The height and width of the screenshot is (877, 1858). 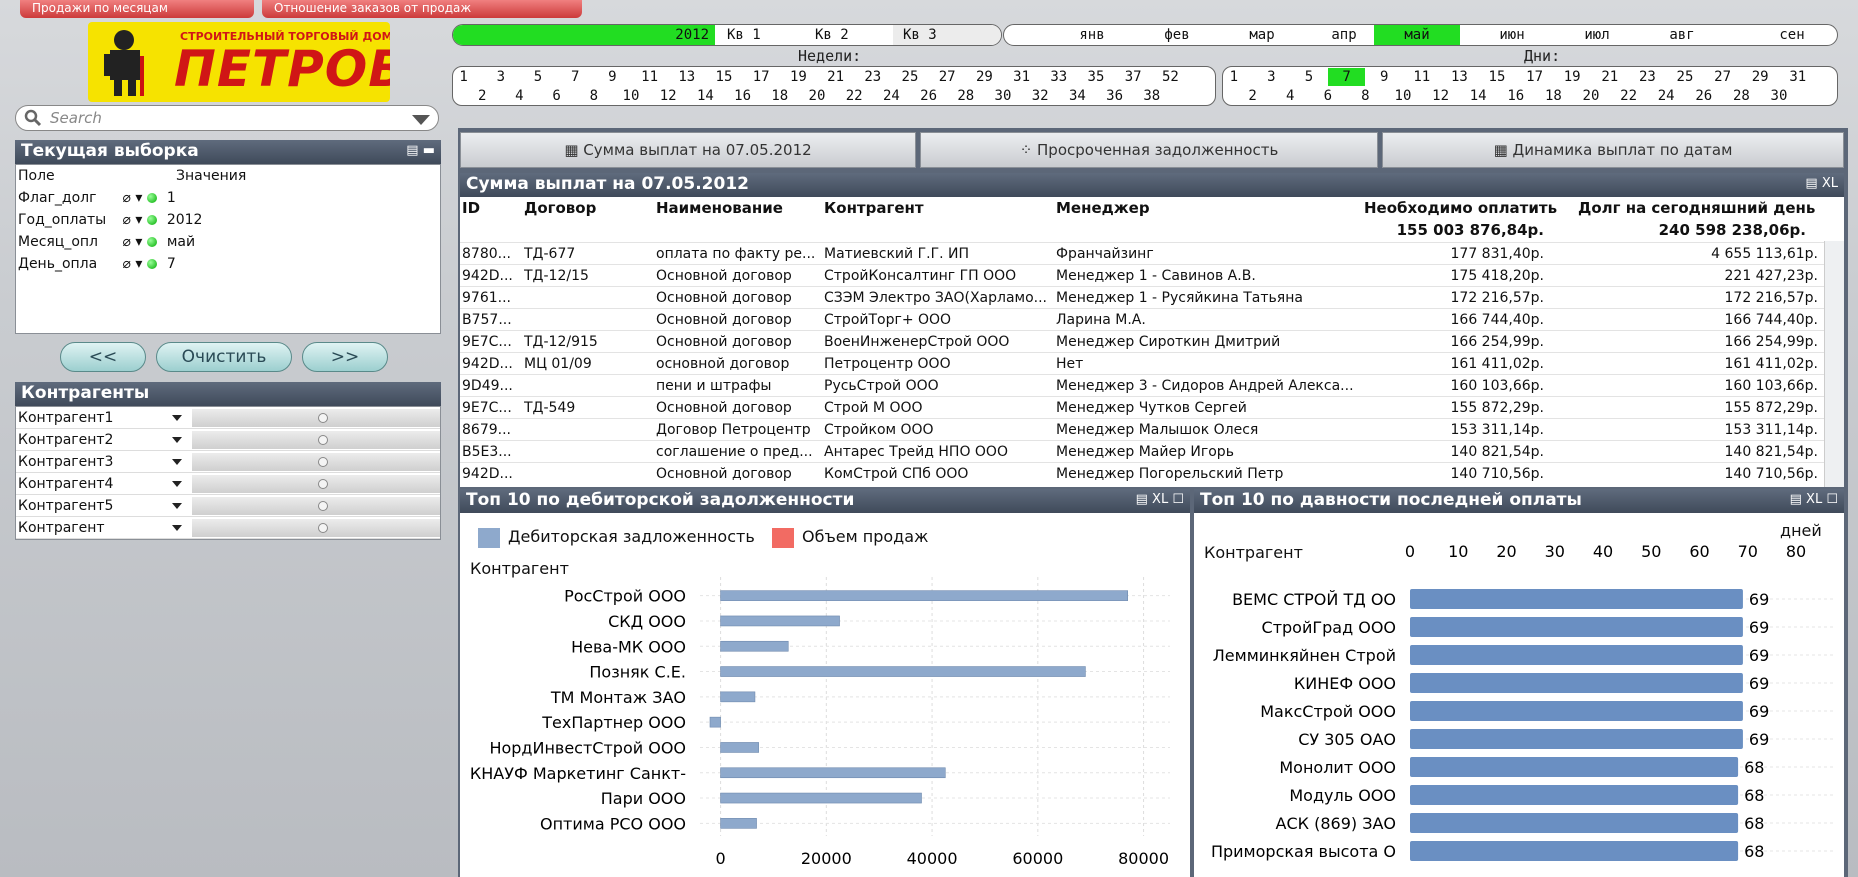 I want to click on table-cell-debt: 166 744,40р., so click(x=1698, y=320).